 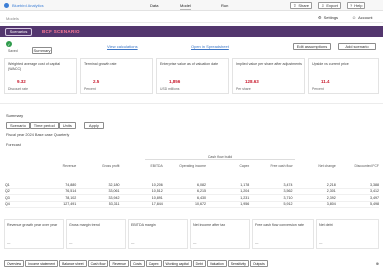 I want to click on table-cell: 53,311, so click(x=114, y=204).